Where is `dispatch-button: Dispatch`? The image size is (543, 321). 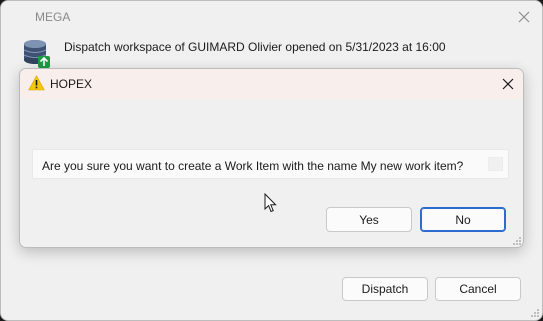
dispatch-button: Dispatch is located at coordinates (385, 289).